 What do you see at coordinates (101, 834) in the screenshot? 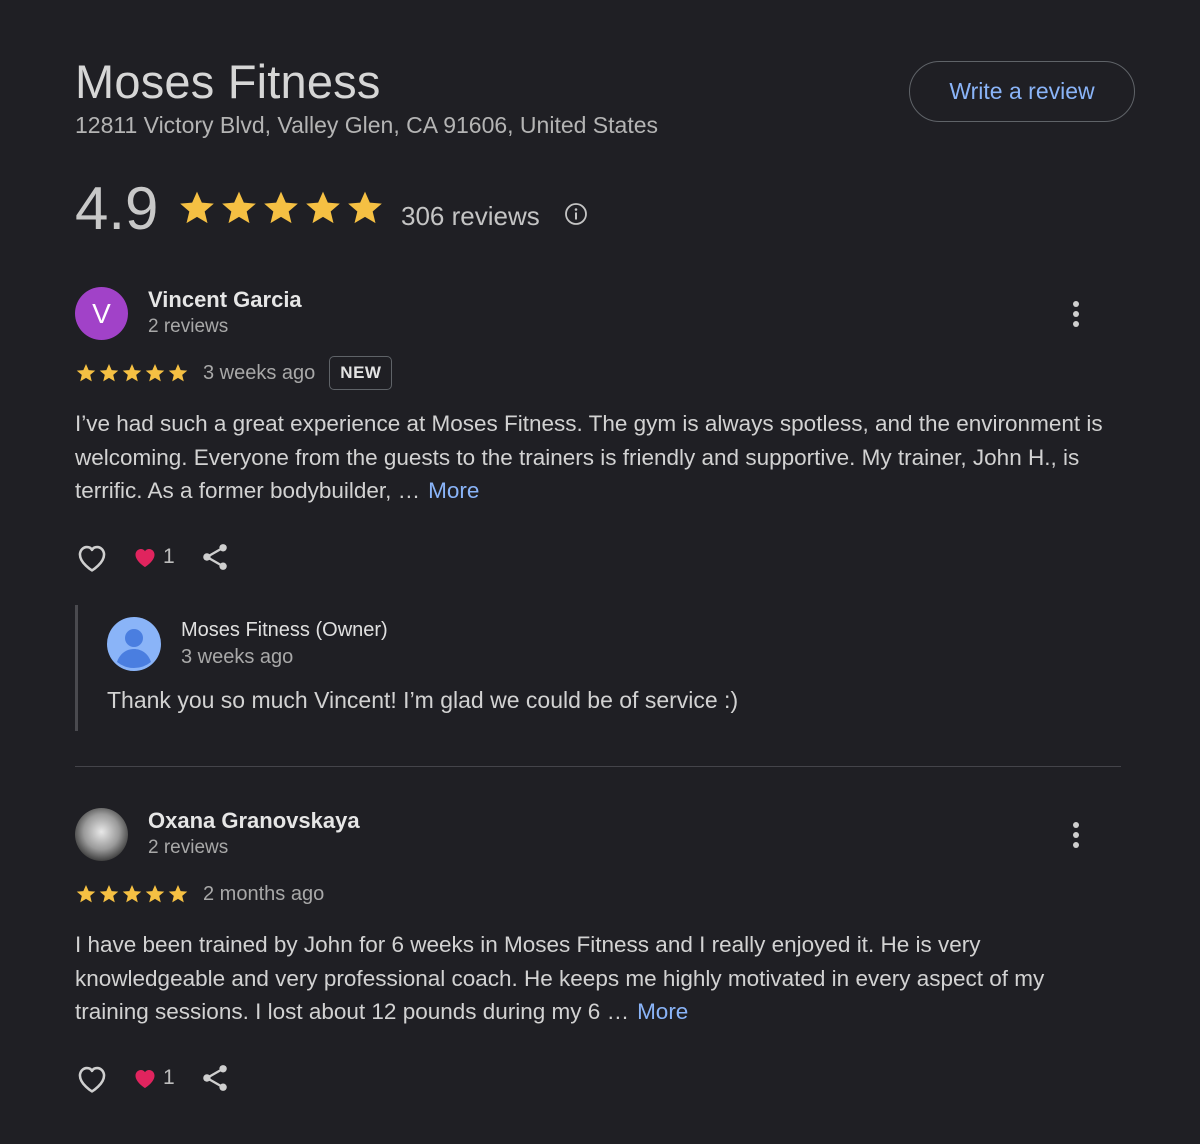
I see `avatar` at bounding box center [101, 834].